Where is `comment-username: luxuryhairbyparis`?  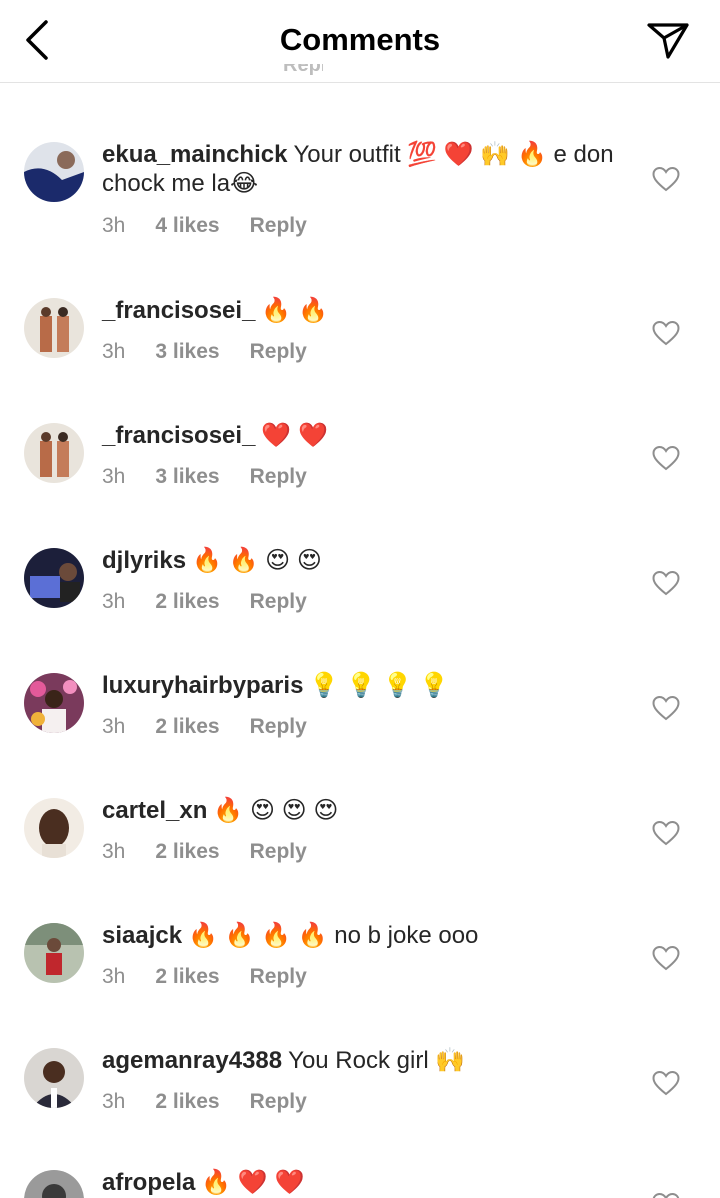
comment-username: luxuryhairbyparis is located at coordinates (202, 685).